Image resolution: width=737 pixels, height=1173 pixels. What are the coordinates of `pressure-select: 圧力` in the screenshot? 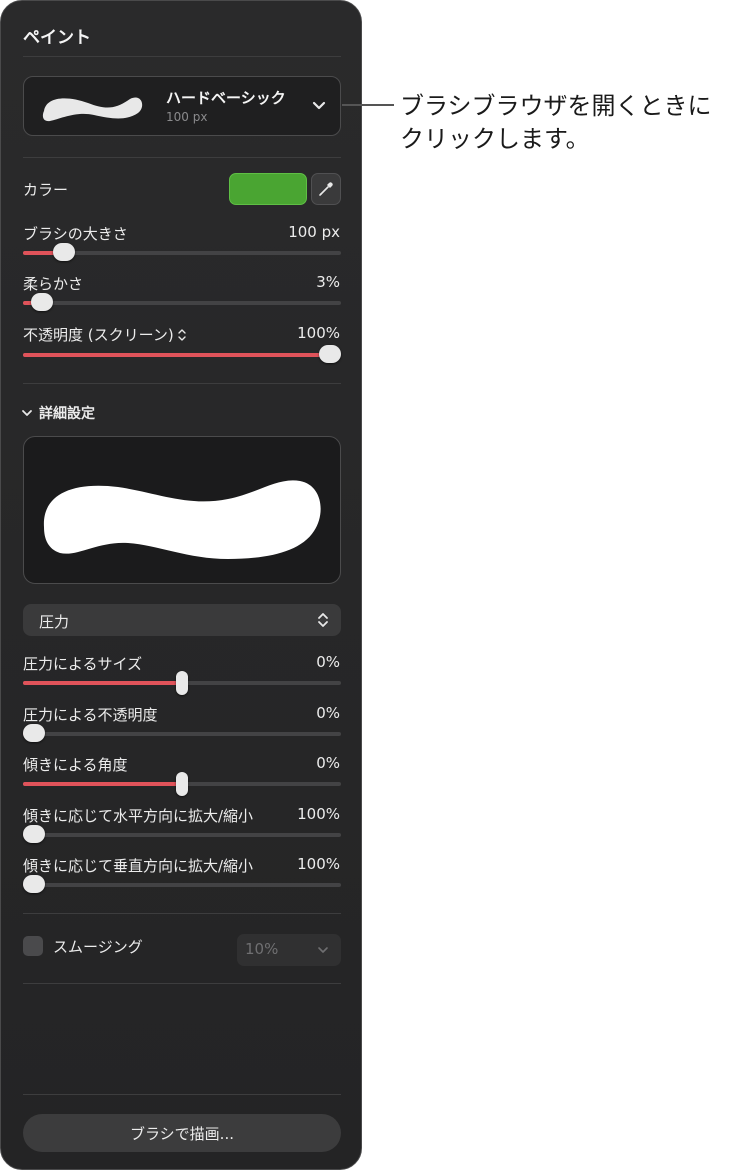 It's located at (182, 620).